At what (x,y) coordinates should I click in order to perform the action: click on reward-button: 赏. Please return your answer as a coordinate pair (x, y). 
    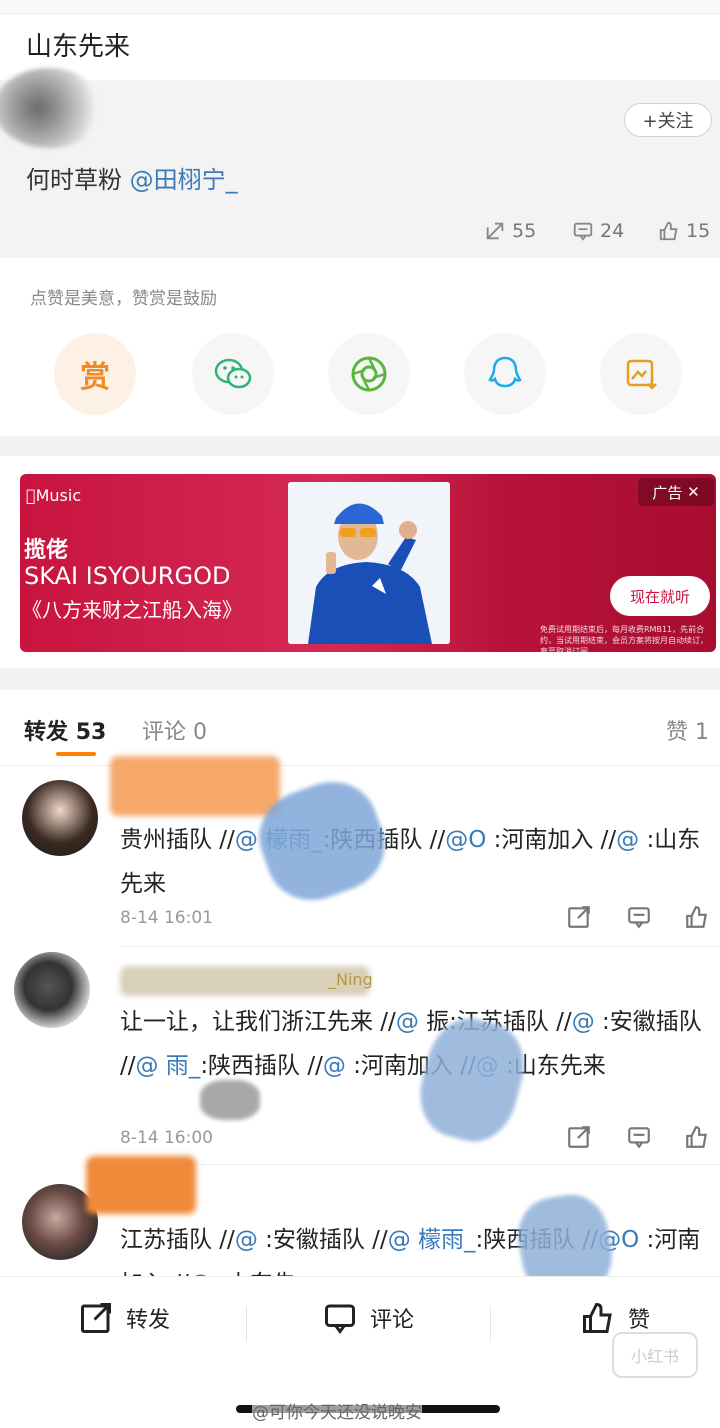
    Looking at the image, I should click on (95, 374).